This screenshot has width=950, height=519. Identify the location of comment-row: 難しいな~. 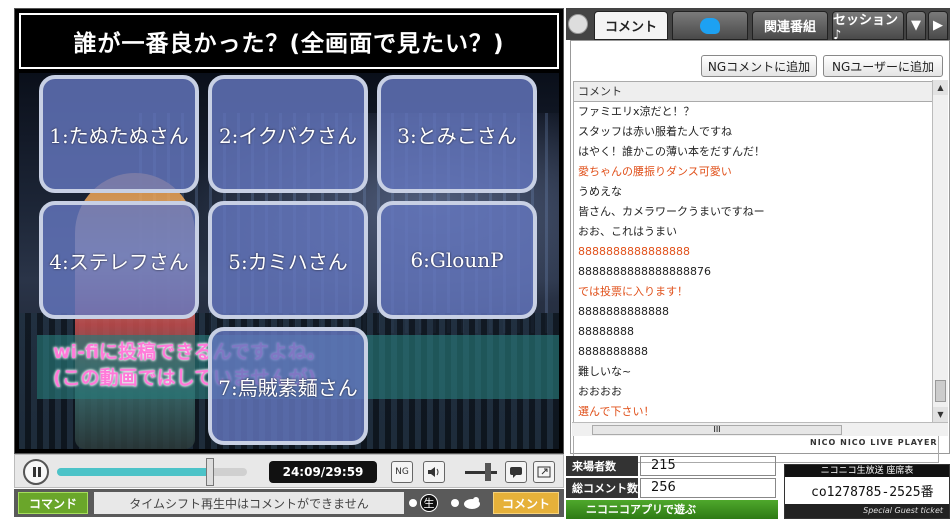
(756, 372).